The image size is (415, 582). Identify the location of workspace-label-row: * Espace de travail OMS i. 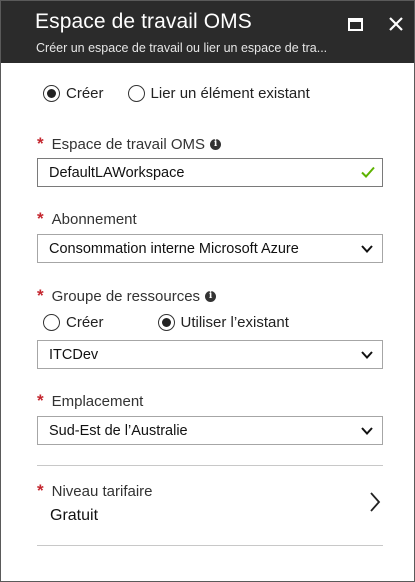
(129, 144).